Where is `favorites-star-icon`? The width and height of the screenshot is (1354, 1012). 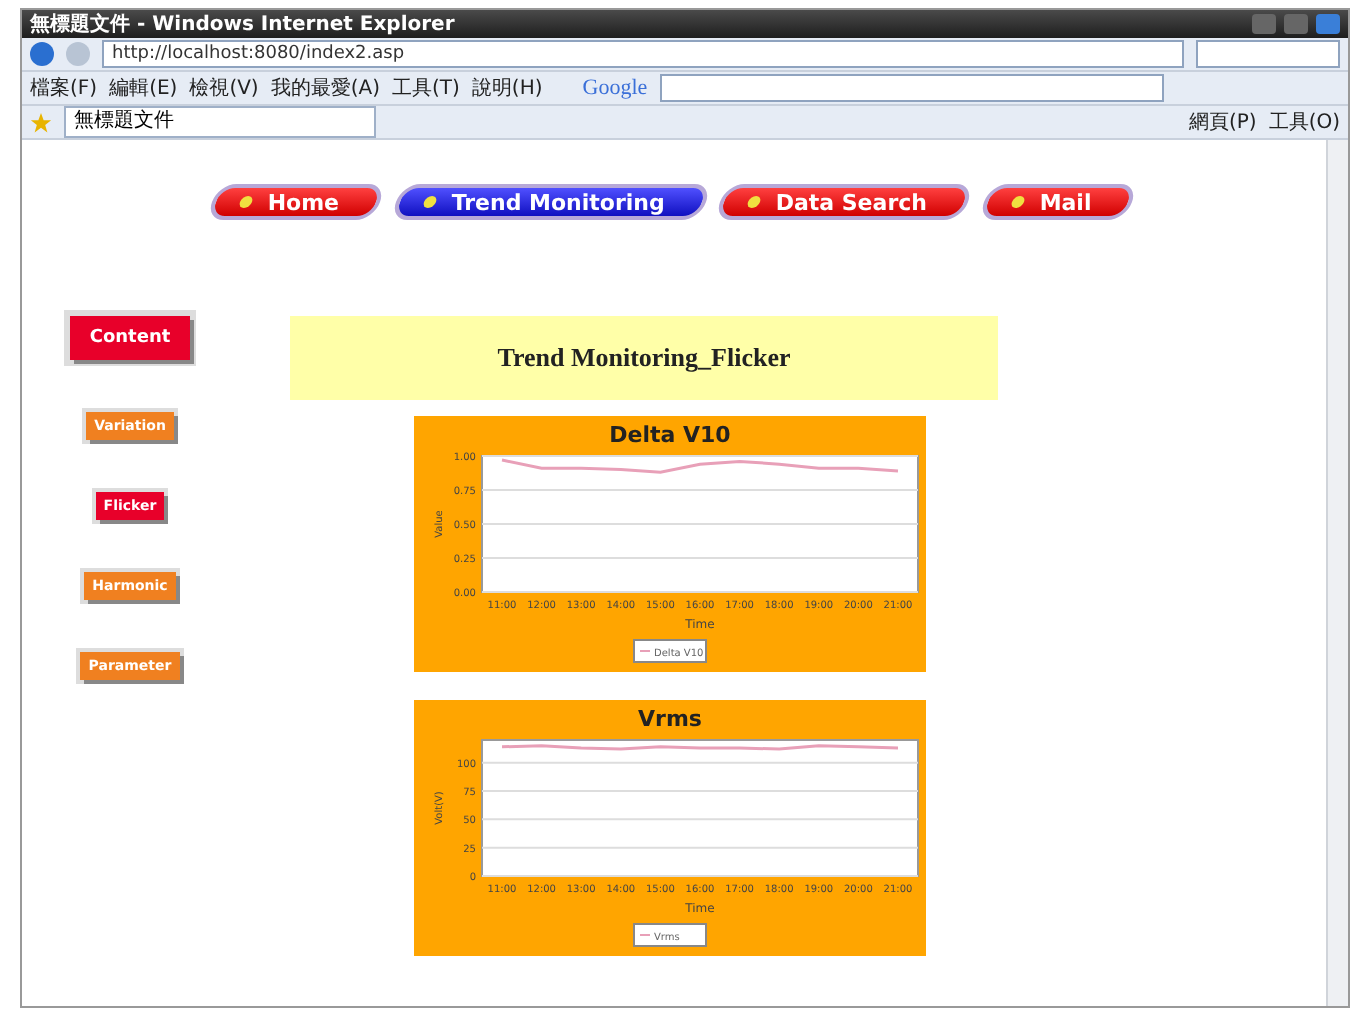
favorites-star-icon is located at coordinates (41, 122).